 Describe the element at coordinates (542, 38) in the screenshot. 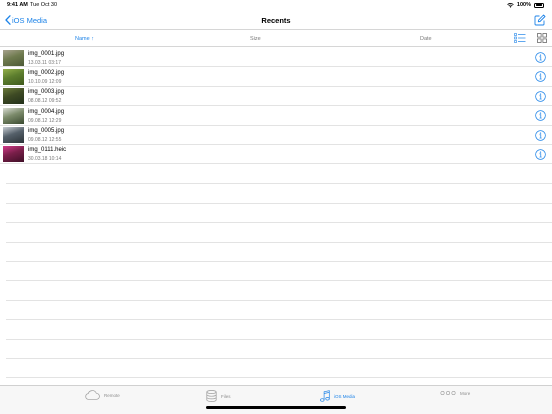

I see `grid-view-icon` at that location.